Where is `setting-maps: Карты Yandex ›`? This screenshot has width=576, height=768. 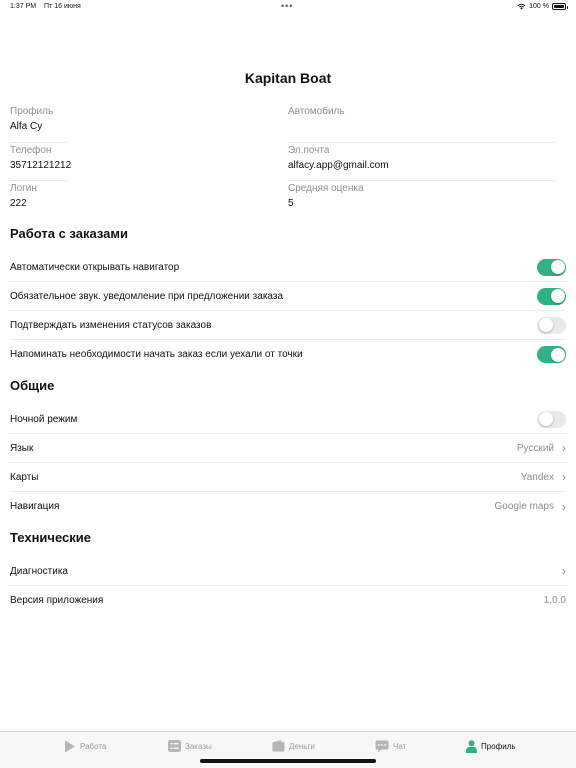 setting-maps: Карты Yandex › is located at coordinates (288, 477).